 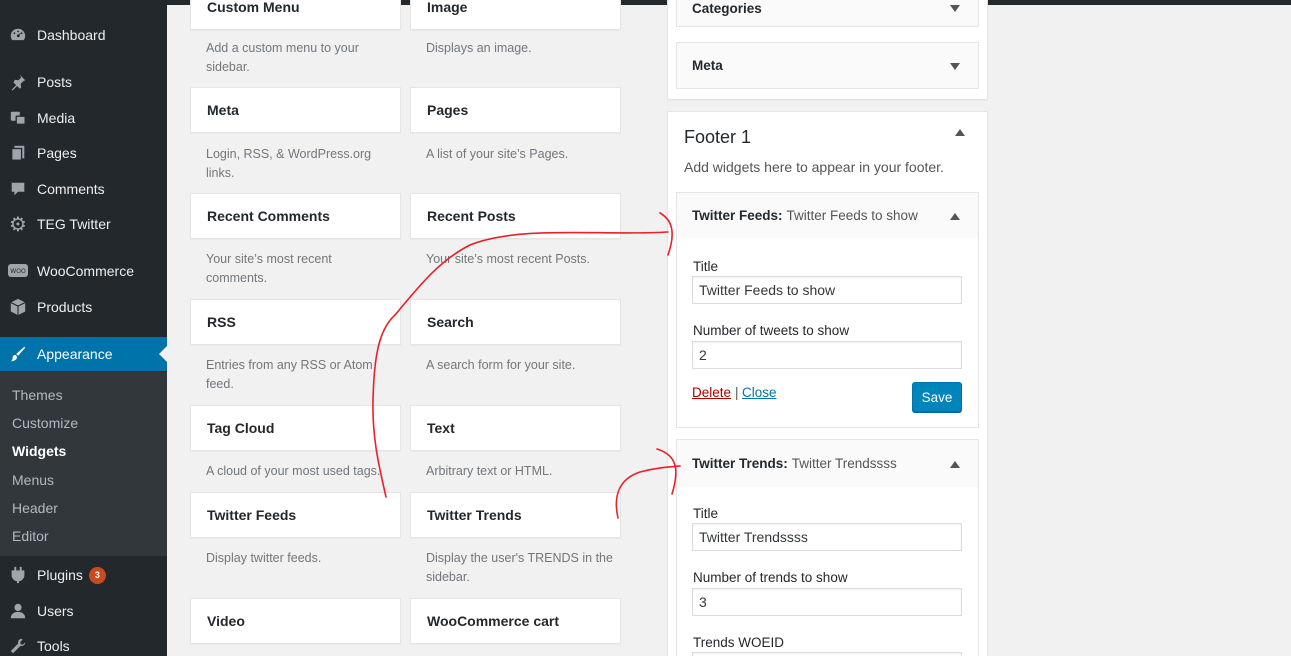 What do you see at coordinates (293, 471) in the screenshot?
I see `widget-description: A cloud of your most used tags.` at bounding box center [293, 471].